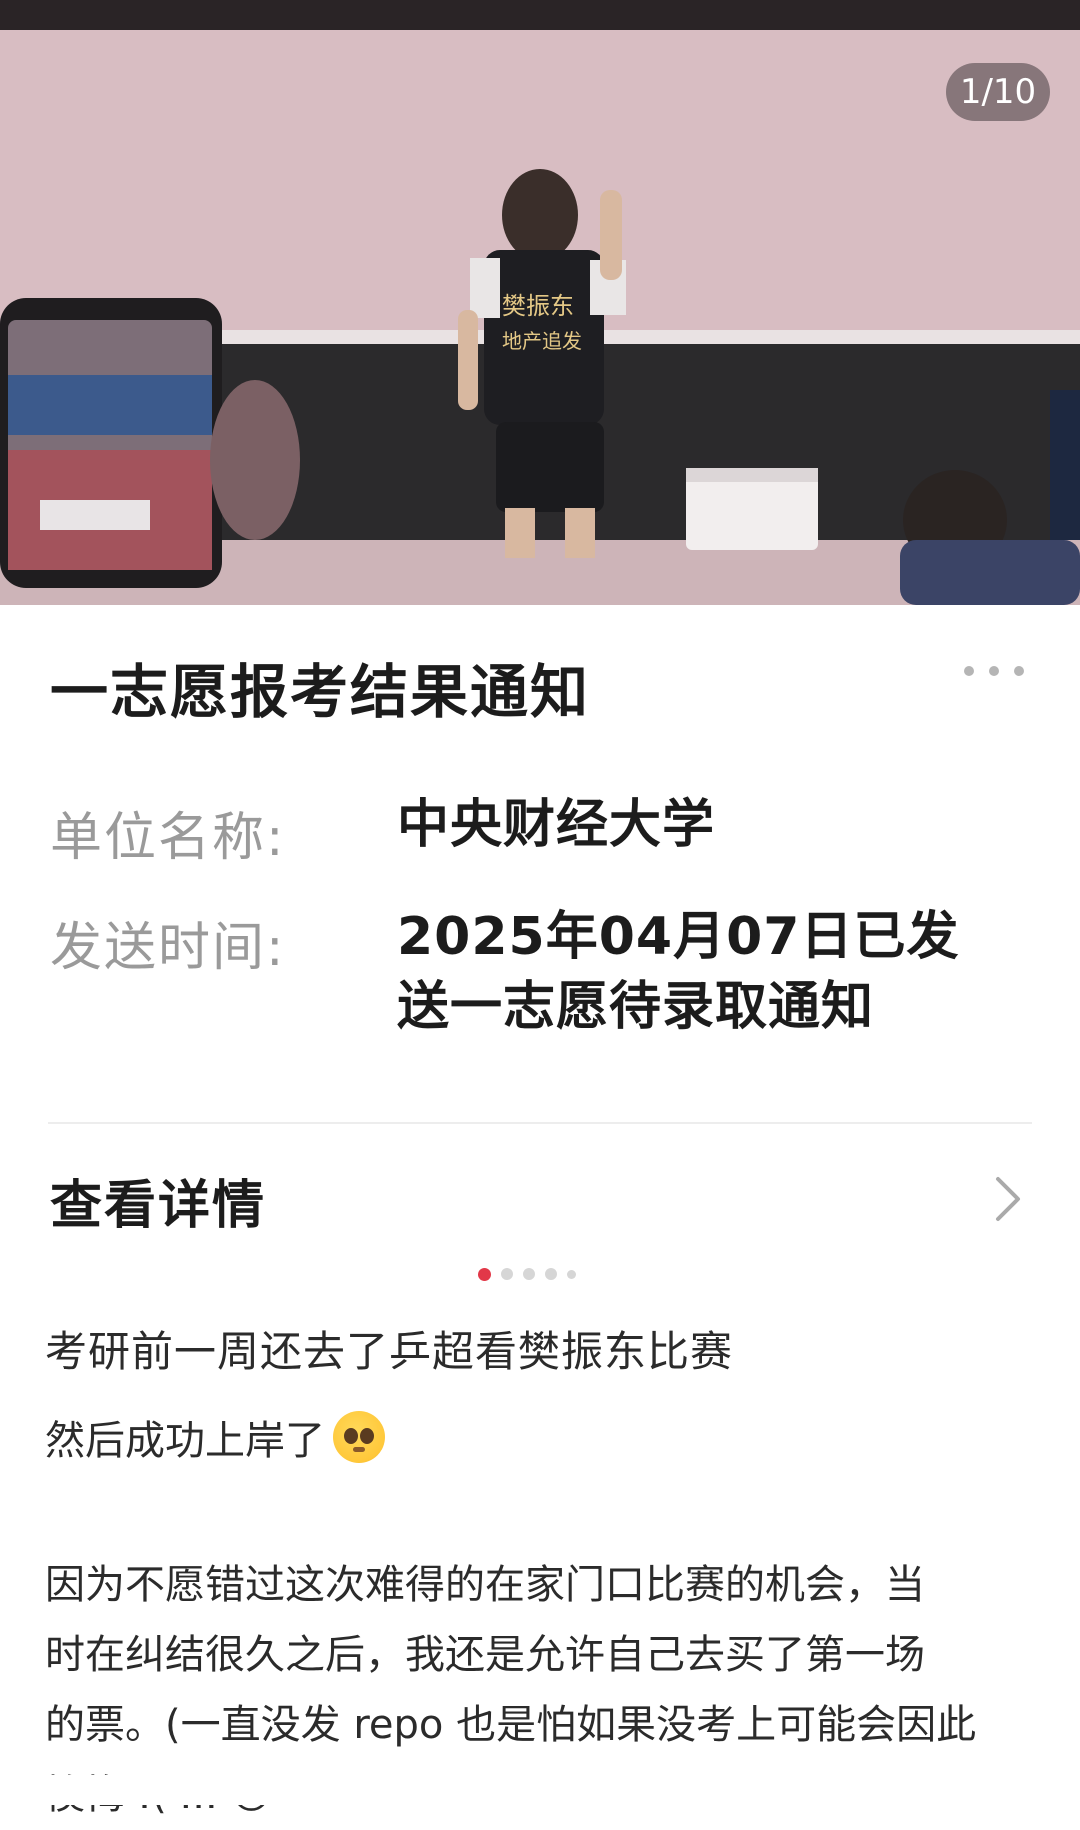  I want to click on bottom-crop, so click(540, 1790).